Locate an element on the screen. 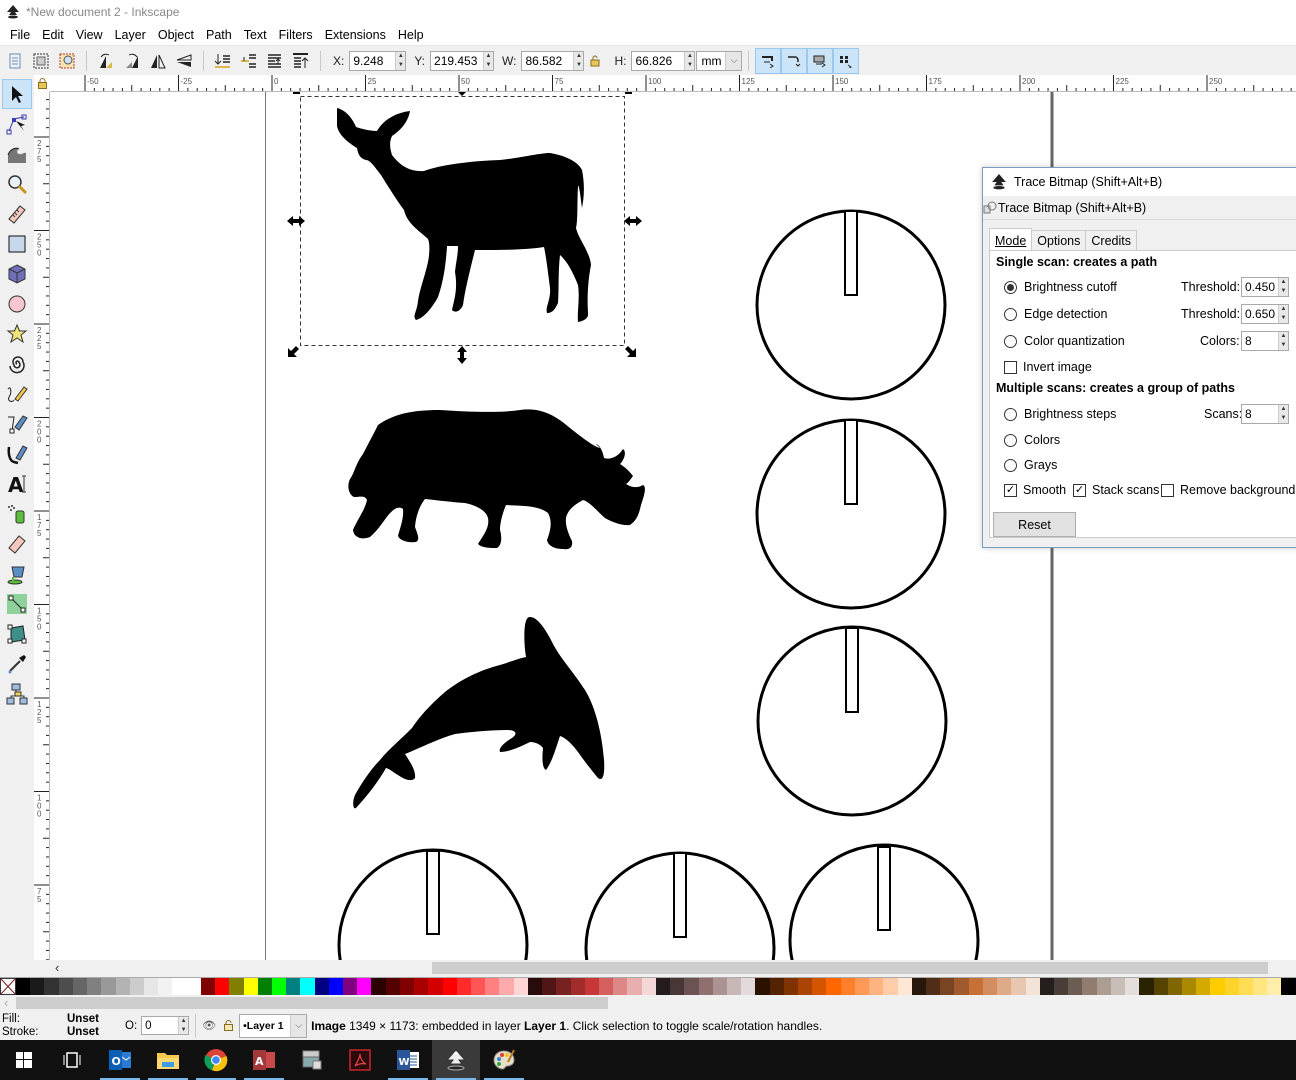 The width and height of the screenshot is (1296, 1080). selector-tool is located at coordinates (17, 94).